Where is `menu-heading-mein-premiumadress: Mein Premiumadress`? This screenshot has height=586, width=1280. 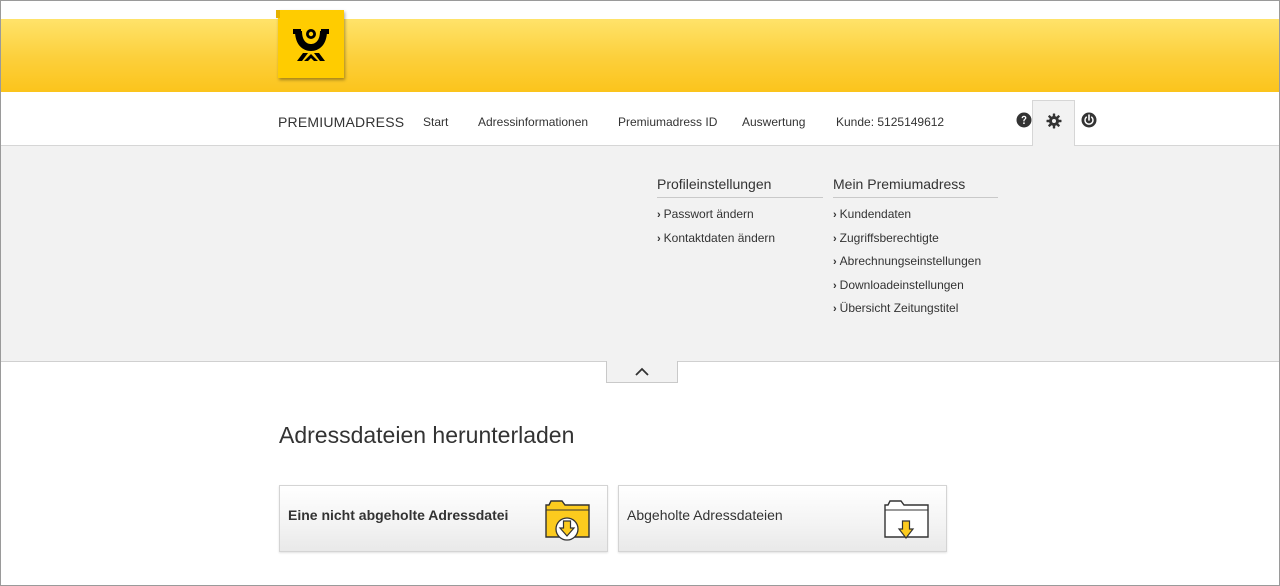 menu-heading-mein-premiumadress: Mein Premiumadress is located at coordinates (915, 187).